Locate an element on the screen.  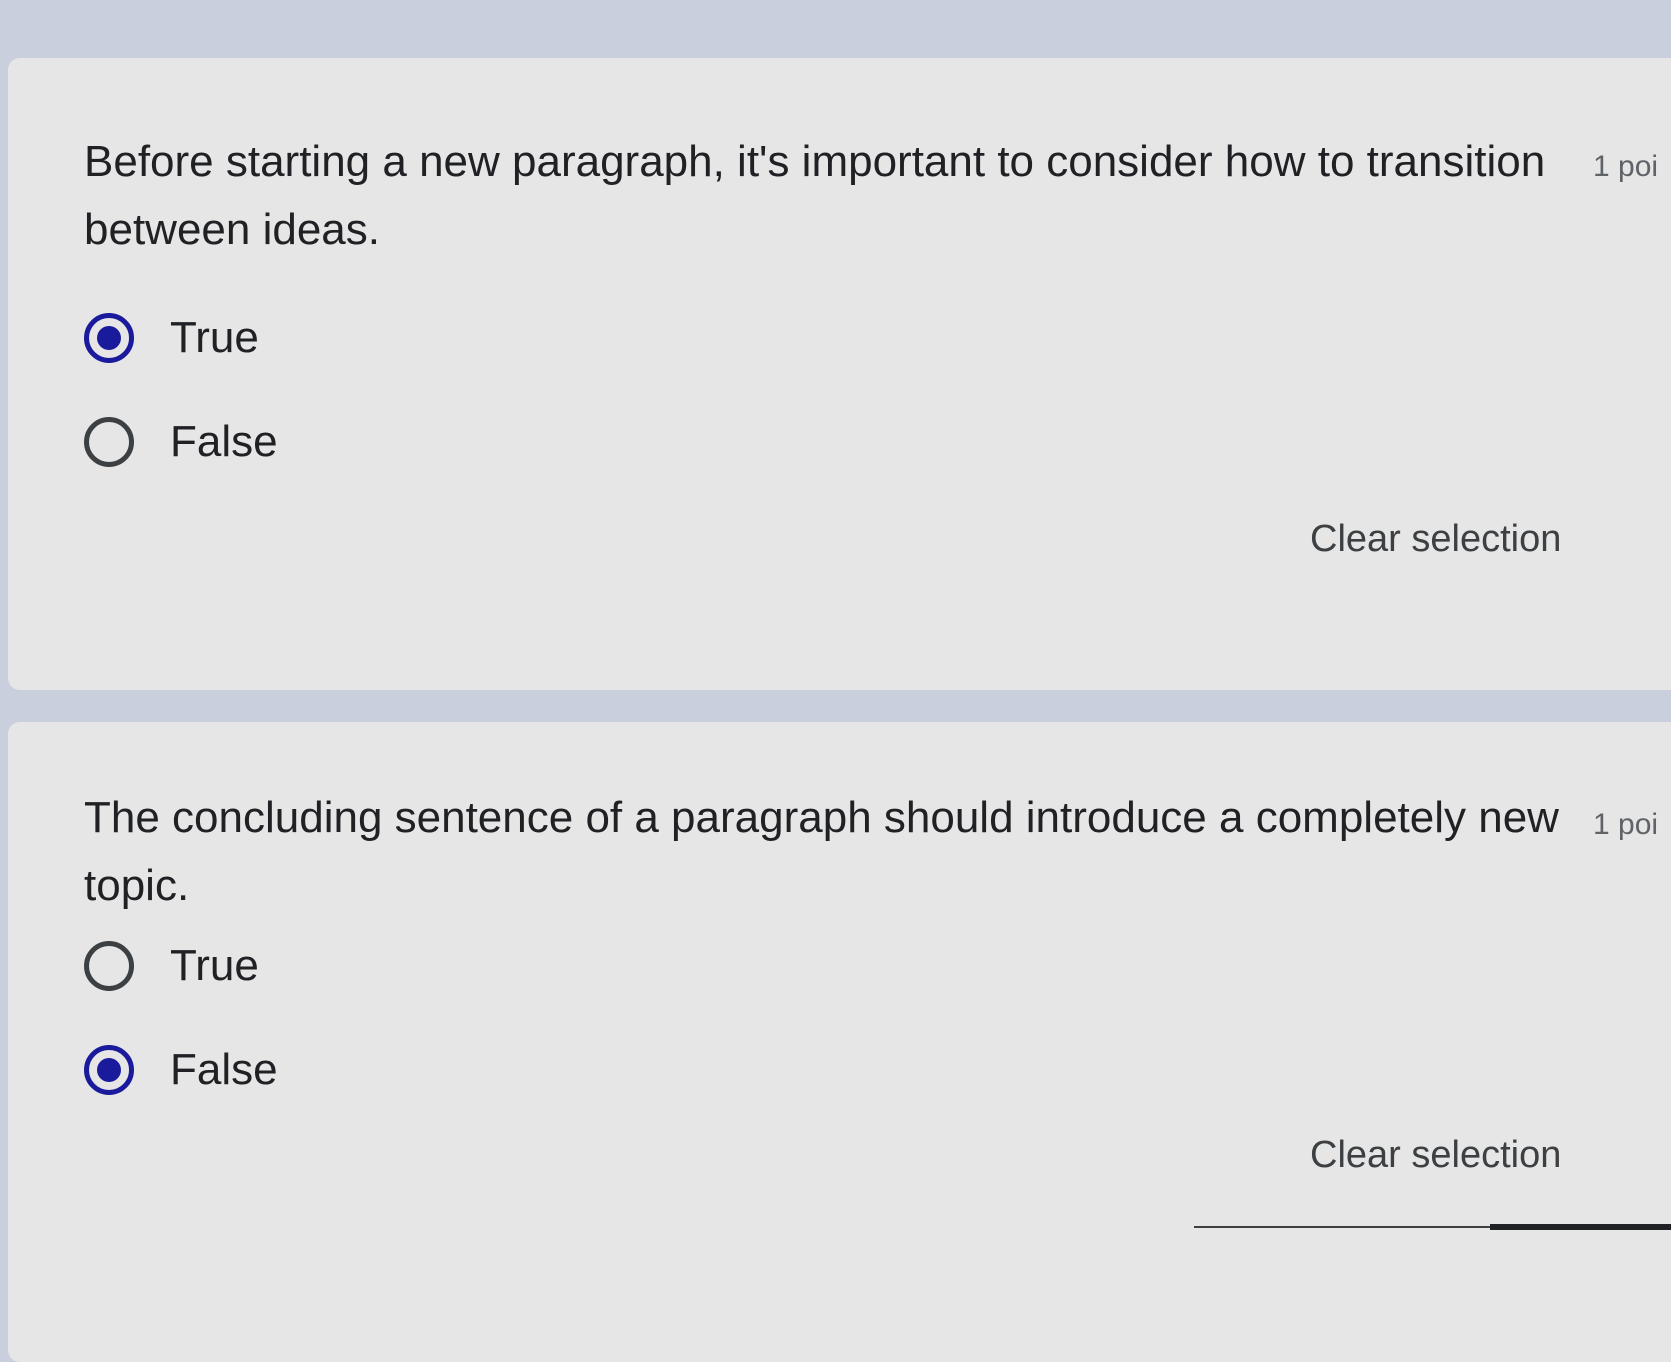
page-progress-indicator is located at coordinates (1580, 1227).